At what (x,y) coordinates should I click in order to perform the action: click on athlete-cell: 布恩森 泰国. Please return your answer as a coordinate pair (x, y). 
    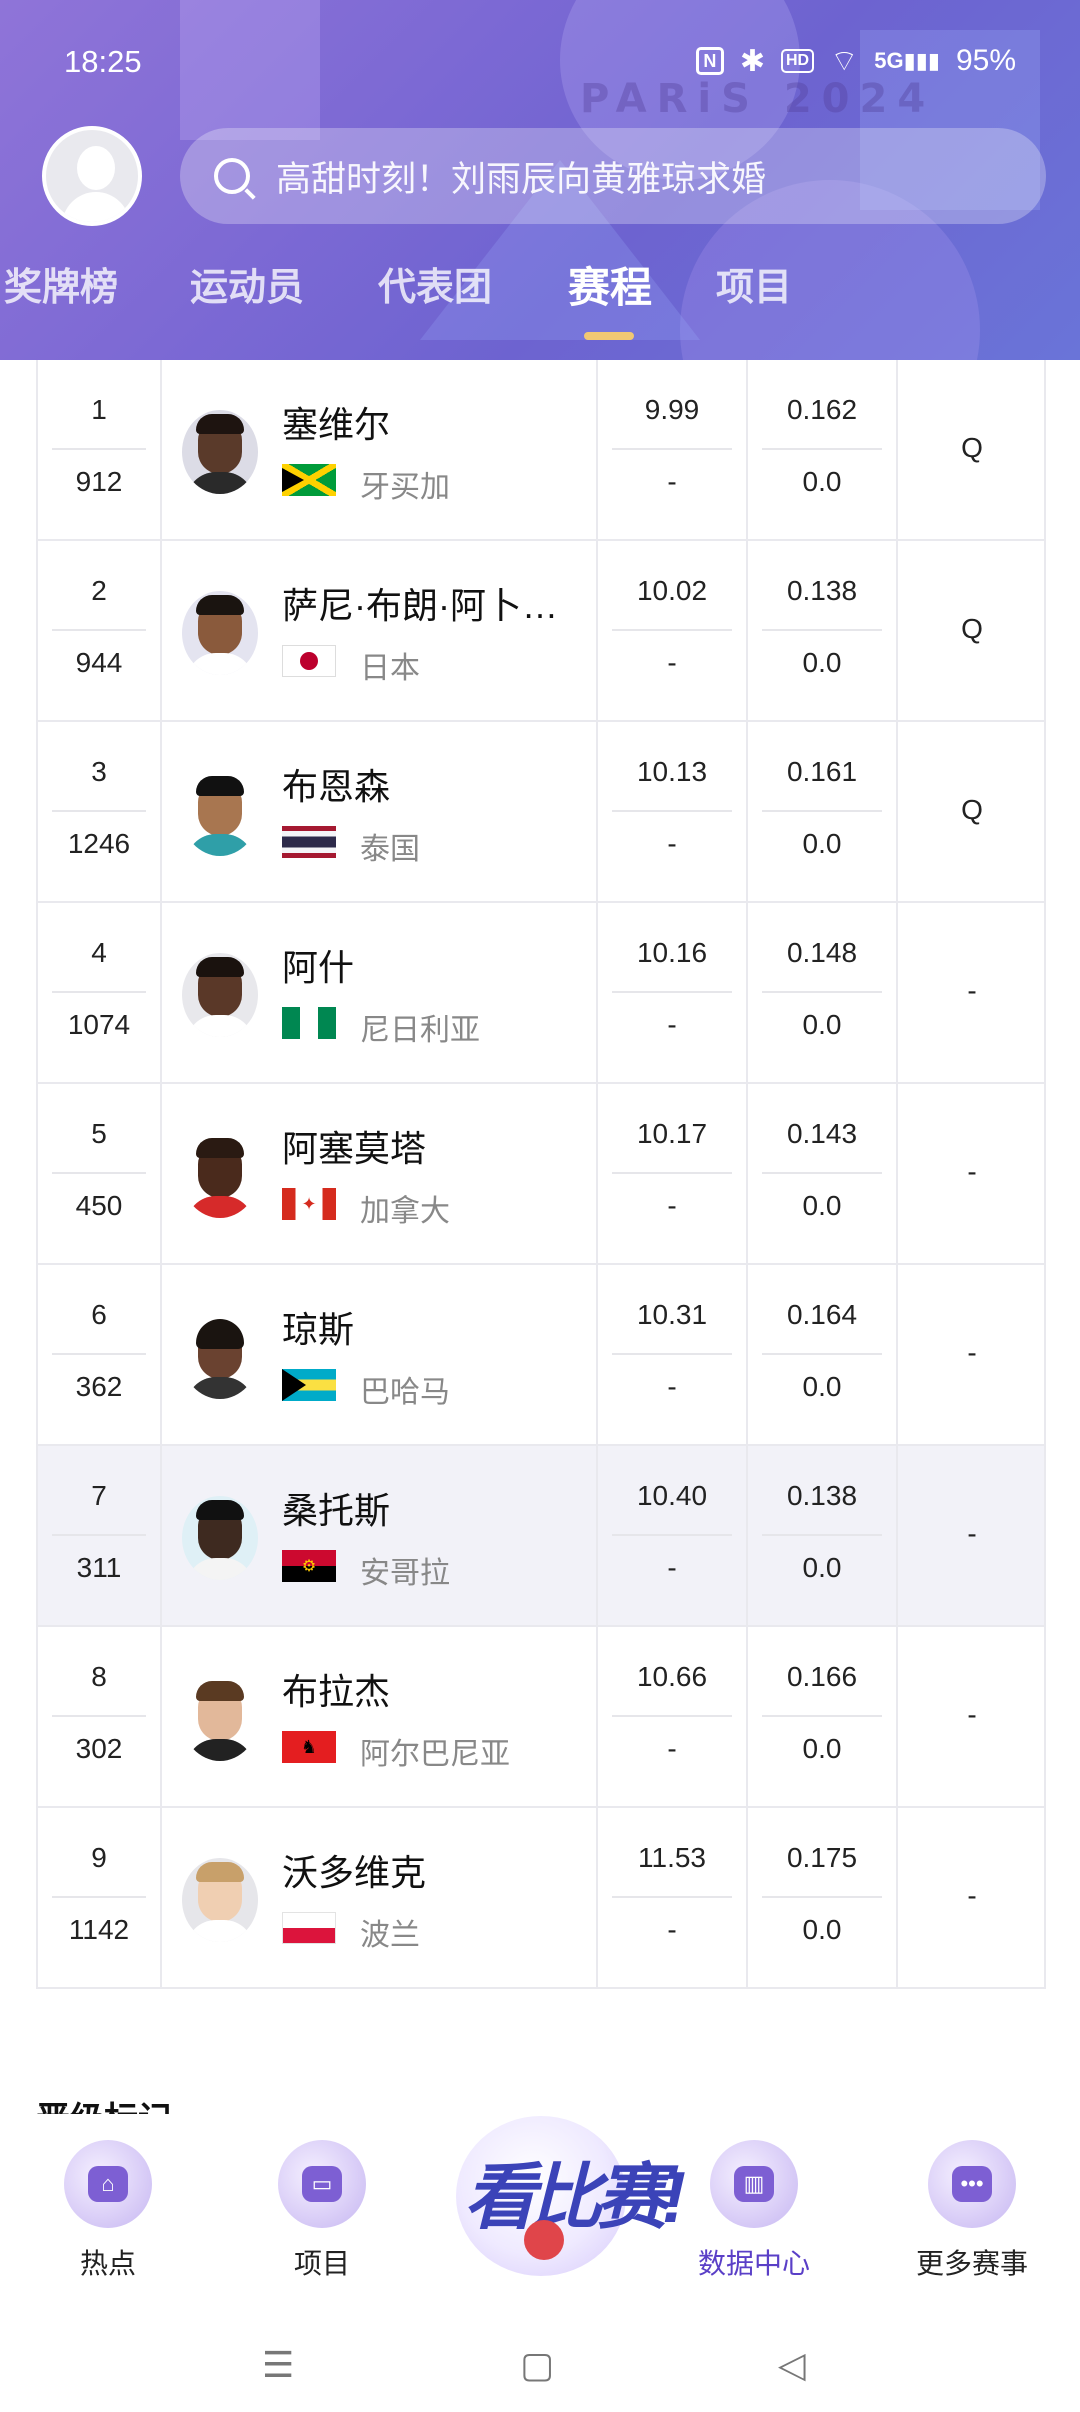
    Looking at the image, I should click on (380, 811).